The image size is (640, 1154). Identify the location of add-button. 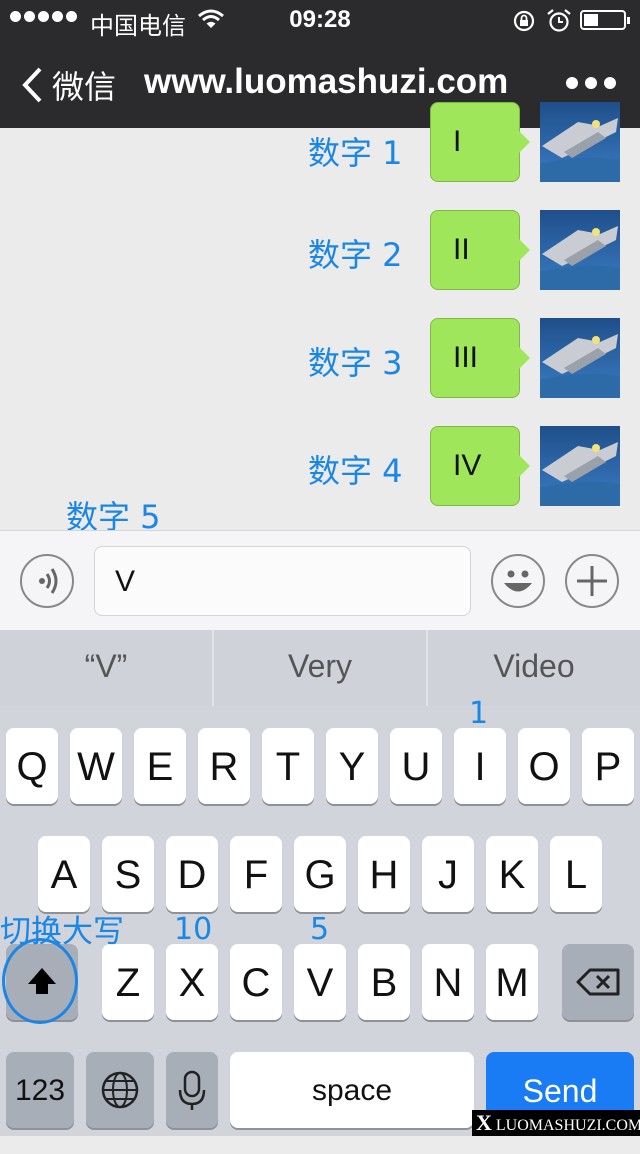
(592, 581).